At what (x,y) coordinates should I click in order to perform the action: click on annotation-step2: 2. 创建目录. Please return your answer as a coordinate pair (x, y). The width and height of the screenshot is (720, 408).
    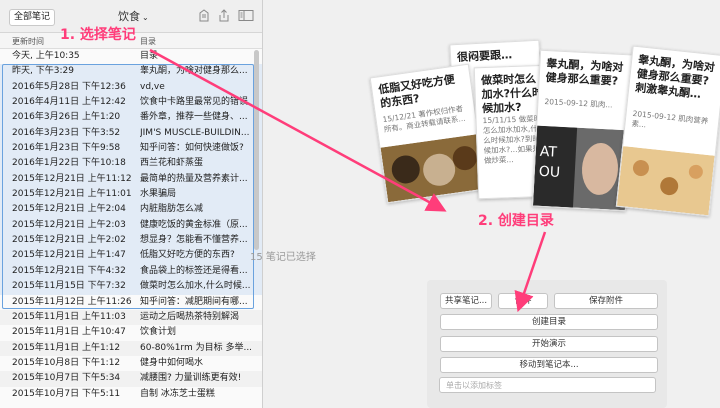
    Looking at the image, I should click on (516, 221).